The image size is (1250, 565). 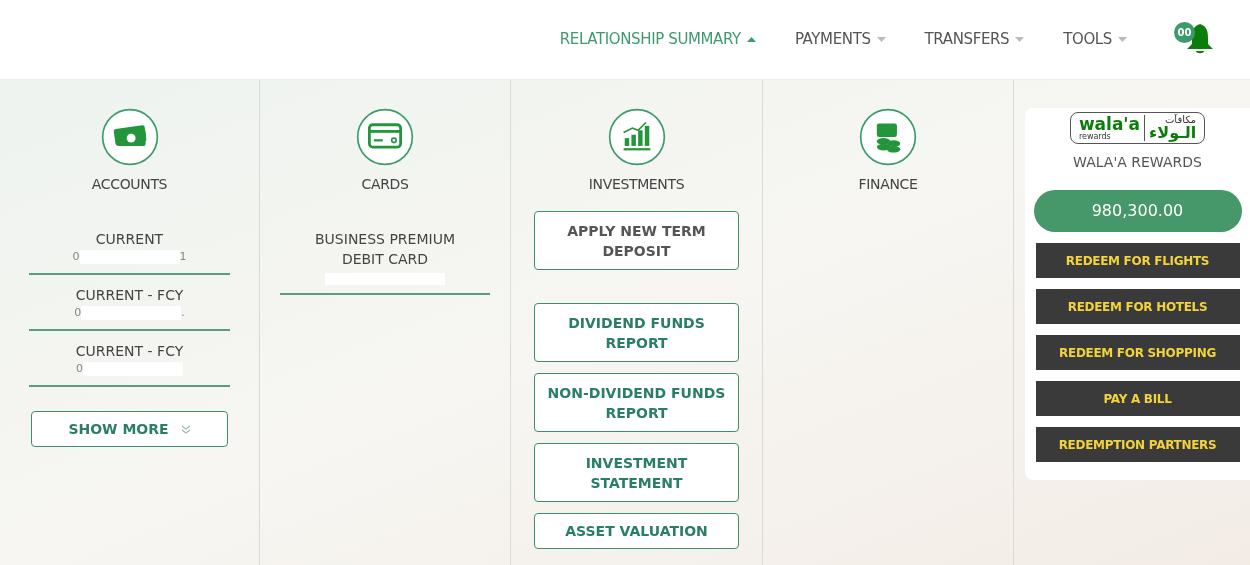 What do you see at coordinates (1180, 120) in the screenshot?
I see `logo-subtext: مكافآت` at bounding box center [1180, 120].